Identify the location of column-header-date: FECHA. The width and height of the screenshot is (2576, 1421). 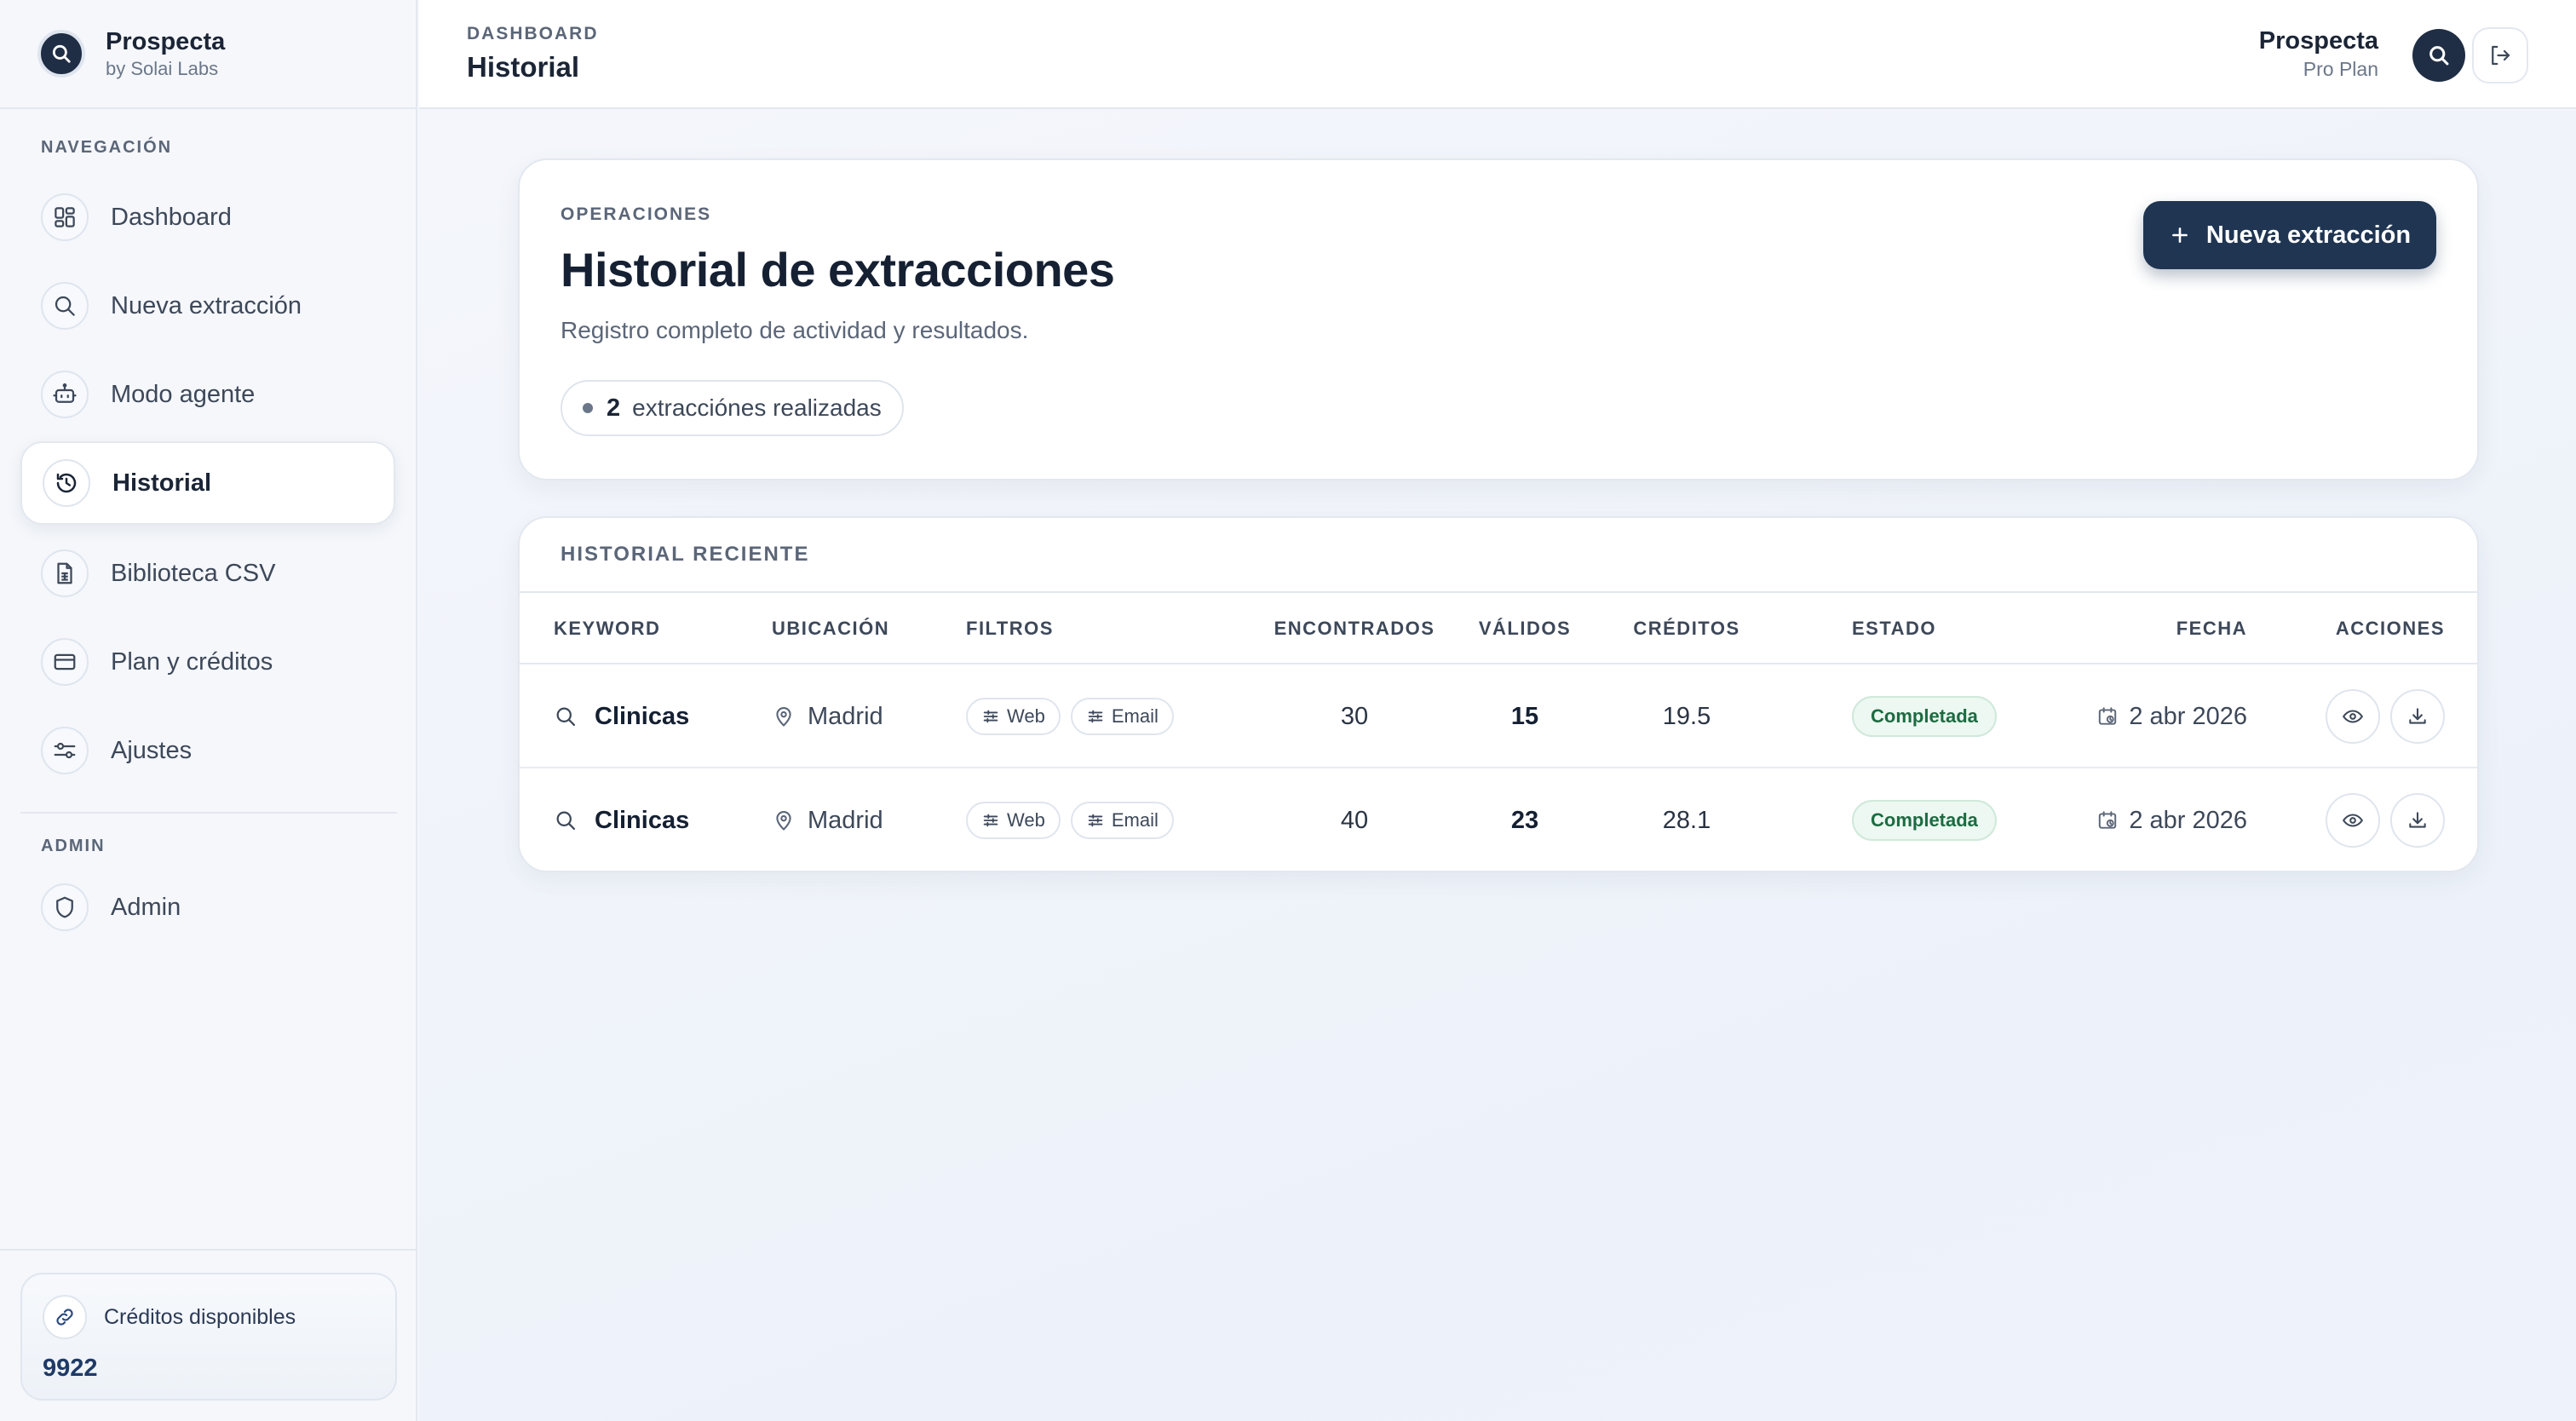
(2211, 628).